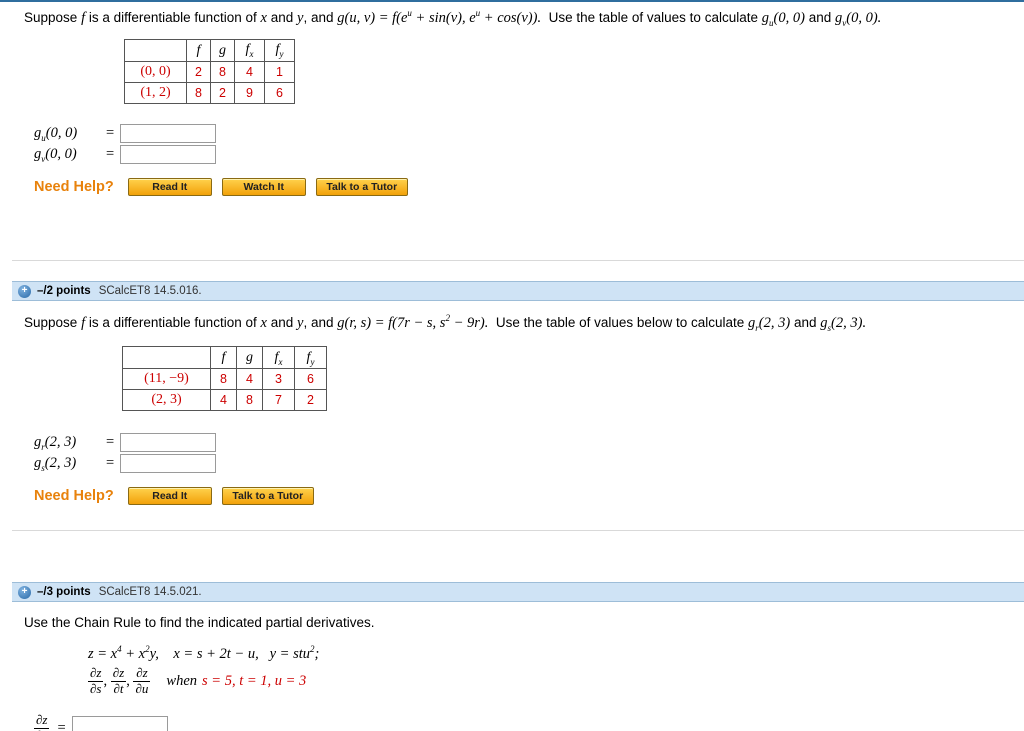  I want to click on q2-need-help-label: Need Help?, so click(74, 496).